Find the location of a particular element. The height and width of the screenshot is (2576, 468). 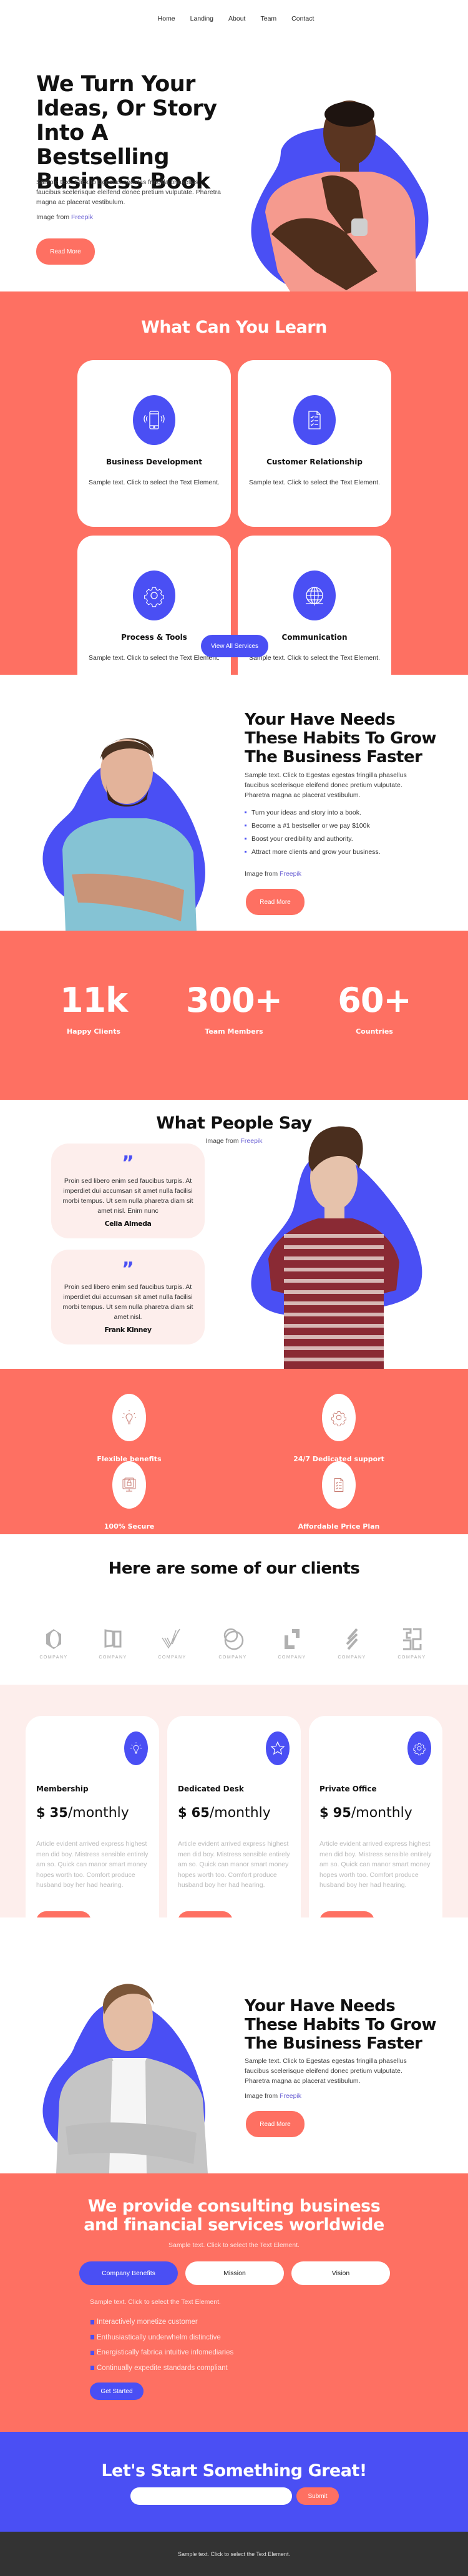

bullet-text: Boost your credibility and authority. is located at coordinates (302, 839).